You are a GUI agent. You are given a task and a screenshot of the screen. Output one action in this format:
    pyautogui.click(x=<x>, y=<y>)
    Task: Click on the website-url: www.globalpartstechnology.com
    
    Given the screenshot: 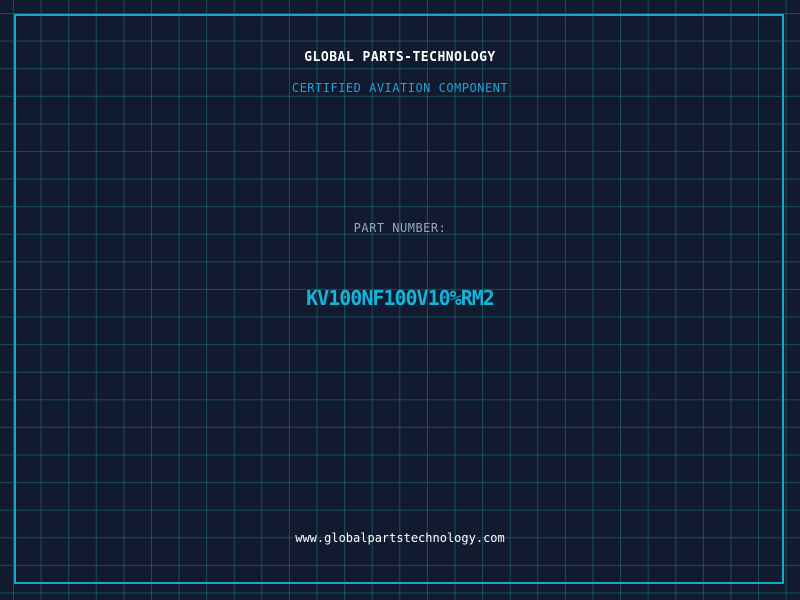 What is the action you would take?
    pyautogui.click(x=400, y=538)
    